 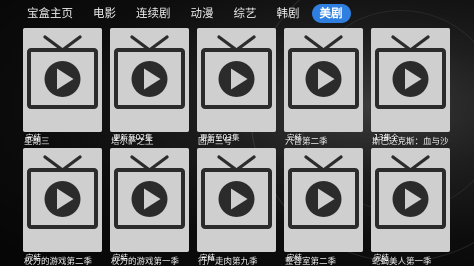 I want to click on tab-us-drama: 美剧, so click(x=331, y=13).